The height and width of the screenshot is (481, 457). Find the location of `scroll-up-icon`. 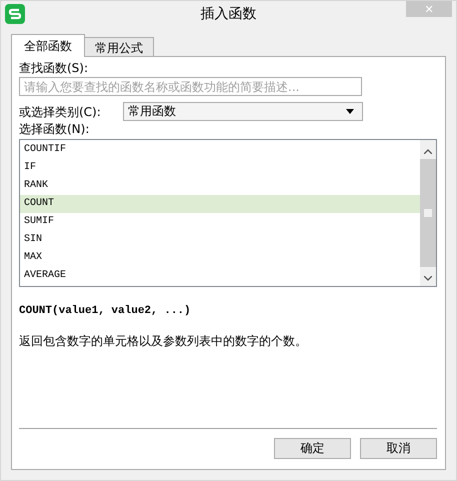

scroll-up-icon is located at coordinates (428, 151).